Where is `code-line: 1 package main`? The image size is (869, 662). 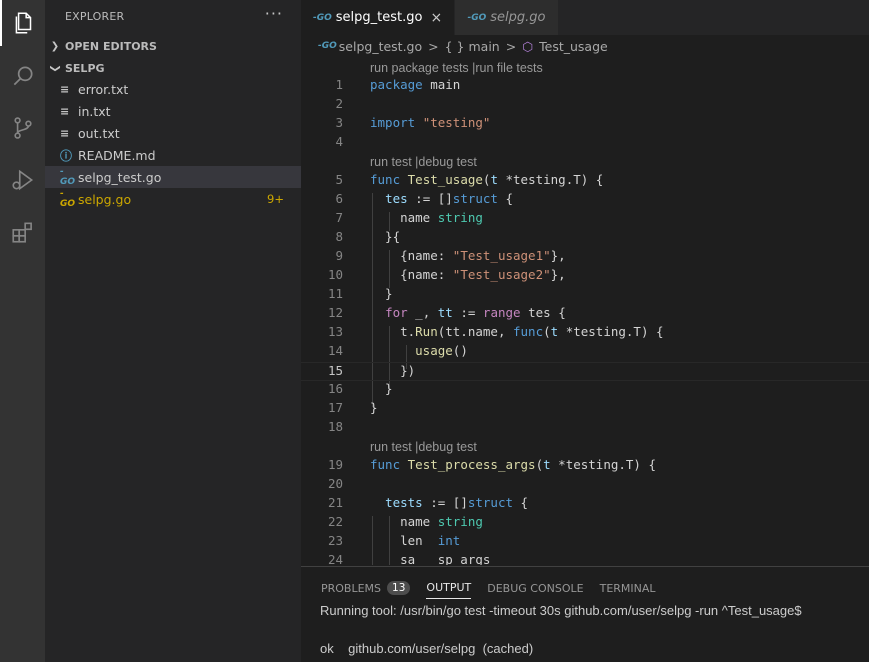 code-line: 1 package main is located at coordinates (398, 84).